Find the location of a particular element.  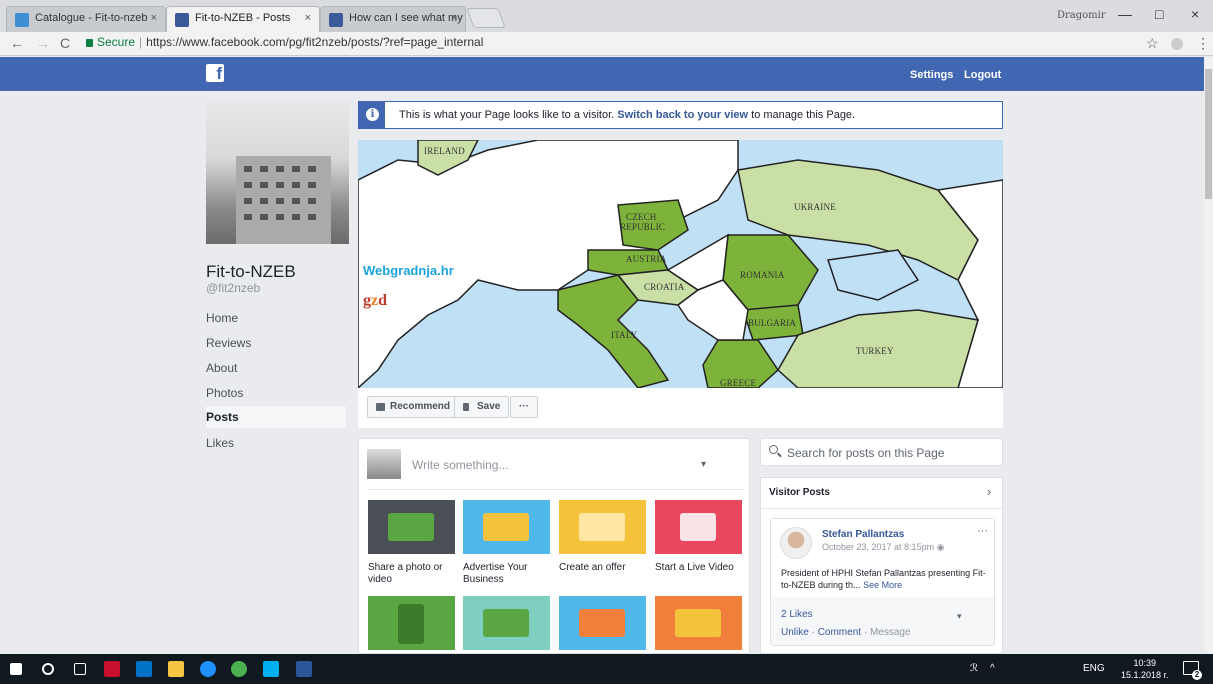

create-offer-tile is located at coordinates (602, 527).